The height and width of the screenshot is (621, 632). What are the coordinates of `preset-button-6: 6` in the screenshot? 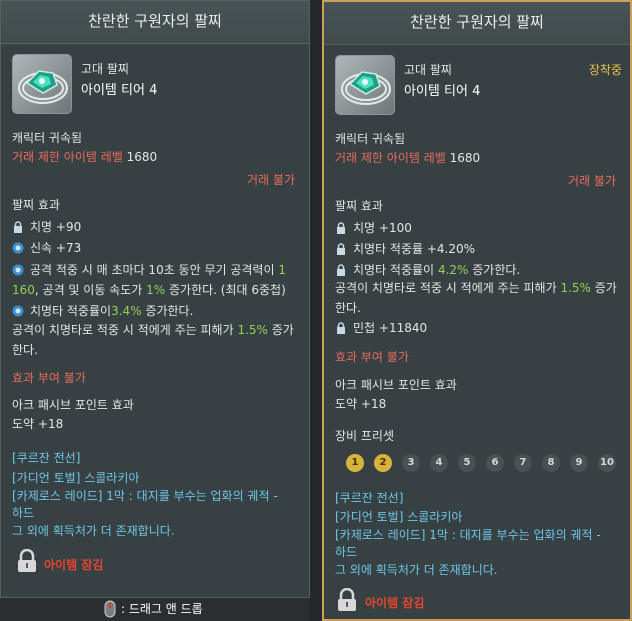 It's located at (495, 463).